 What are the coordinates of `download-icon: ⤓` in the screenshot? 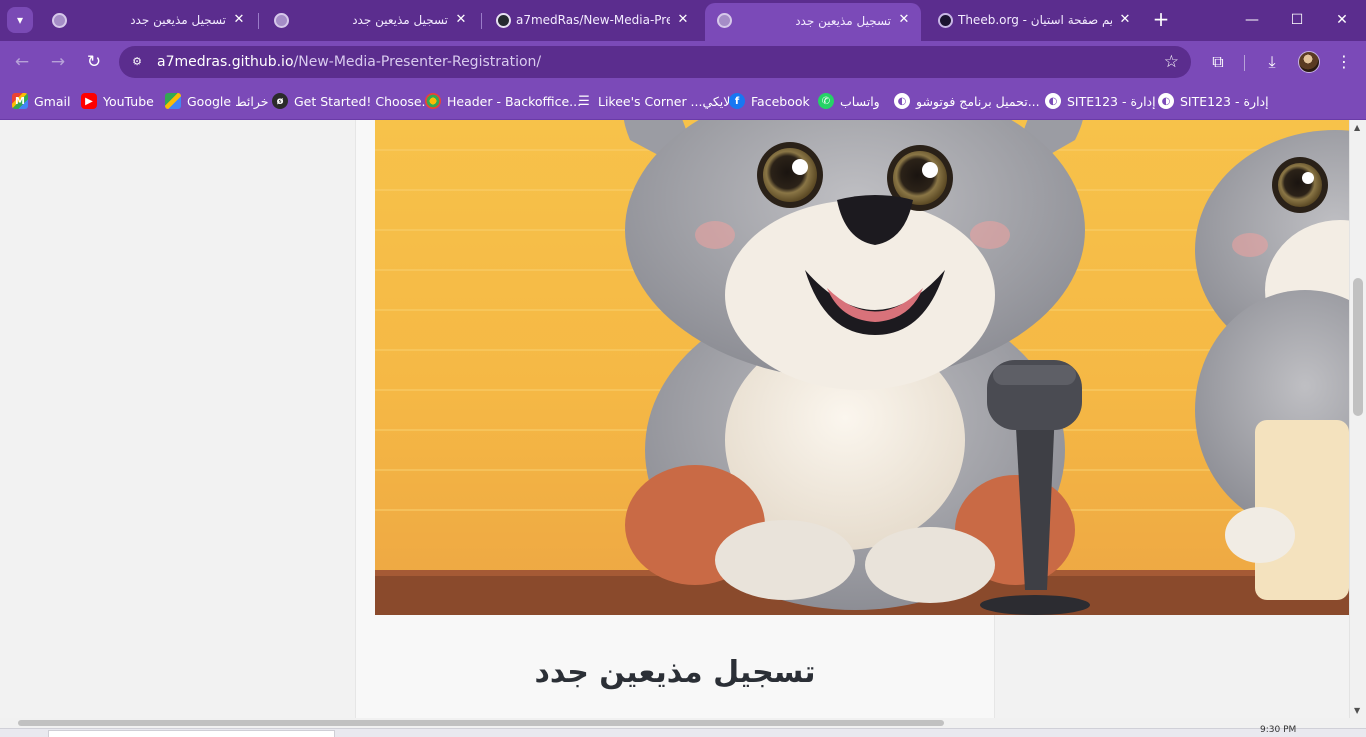 It's located at (1272, 61).